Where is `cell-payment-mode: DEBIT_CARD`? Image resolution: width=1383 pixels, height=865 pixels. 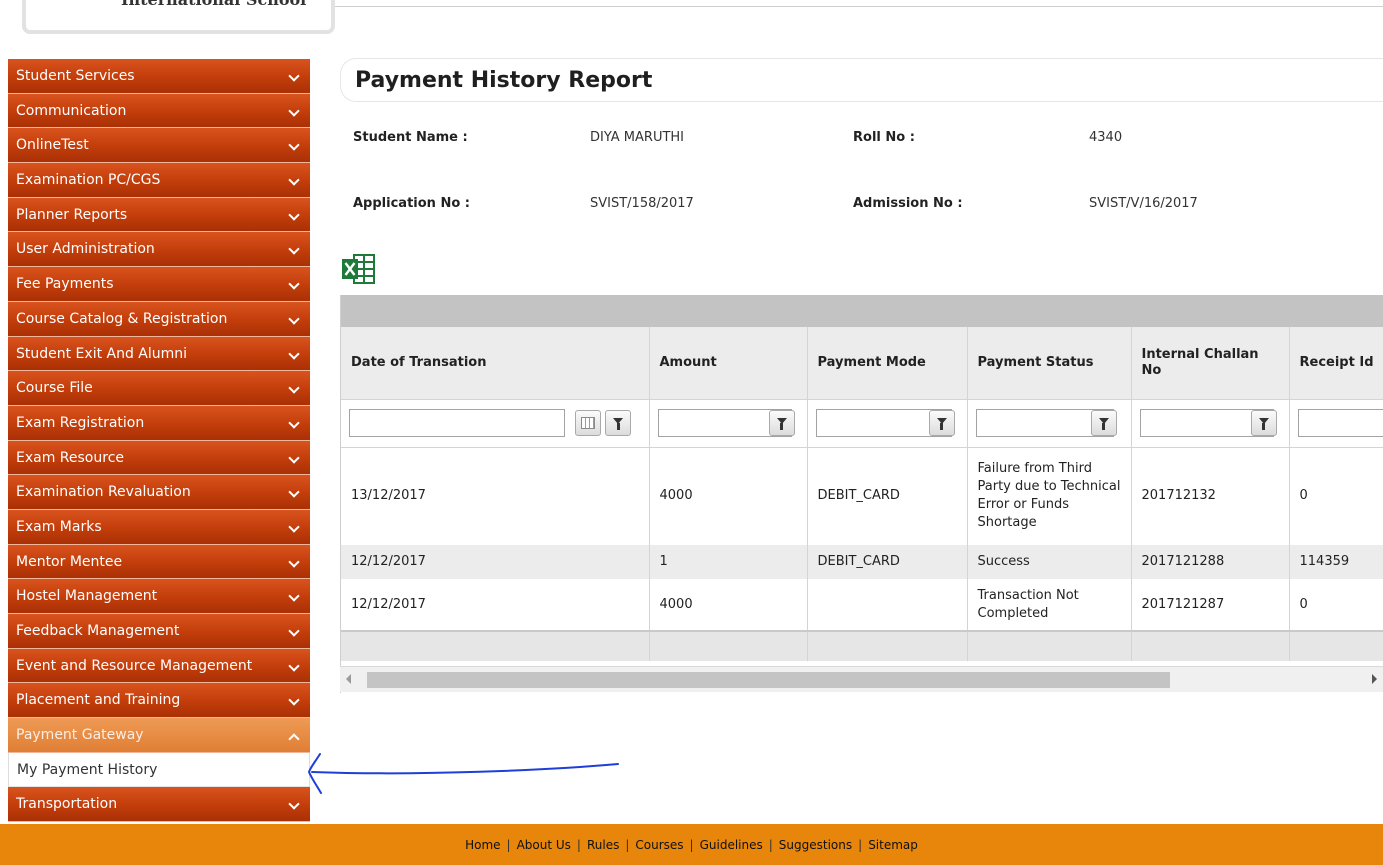
cell-payment-mode: DEBIT_CARD is located at coordinates (887, 562).